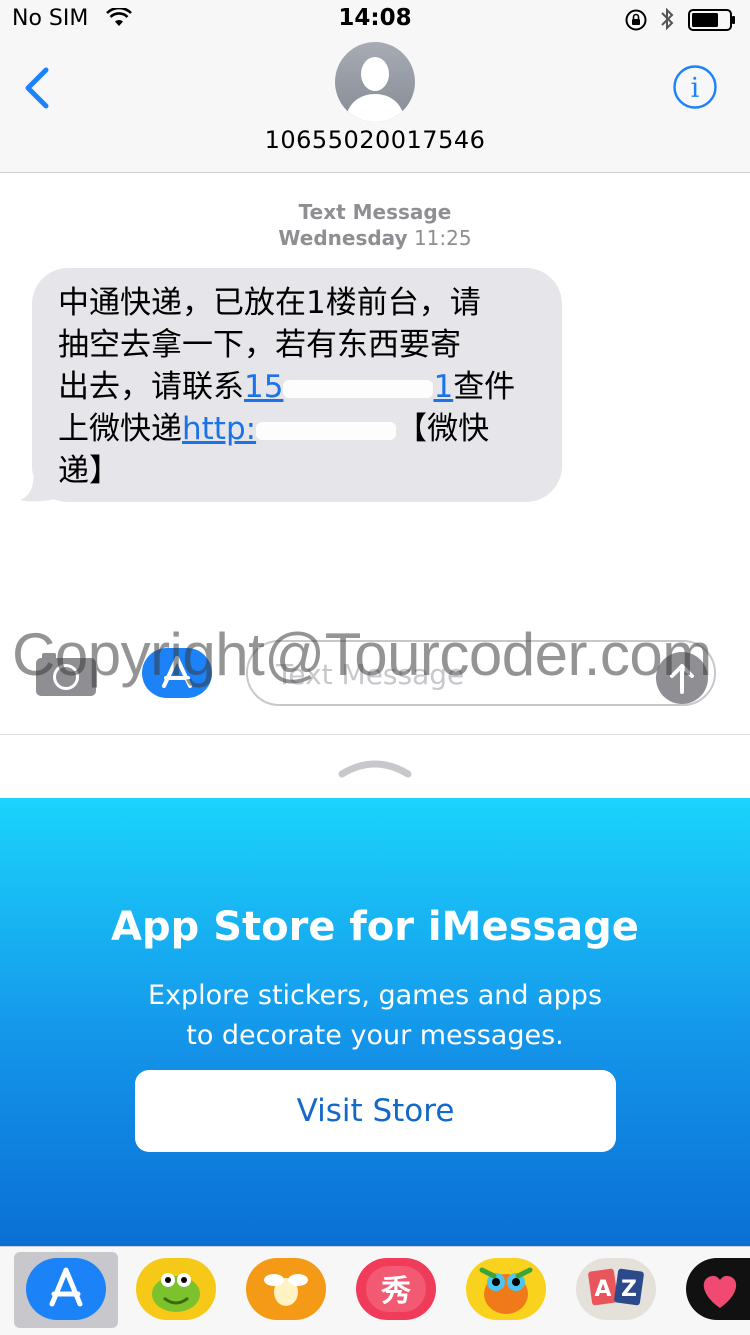 This screenshot has height=1335, width=750. I want to click on phone-link: 15 1, so click(348, 387).